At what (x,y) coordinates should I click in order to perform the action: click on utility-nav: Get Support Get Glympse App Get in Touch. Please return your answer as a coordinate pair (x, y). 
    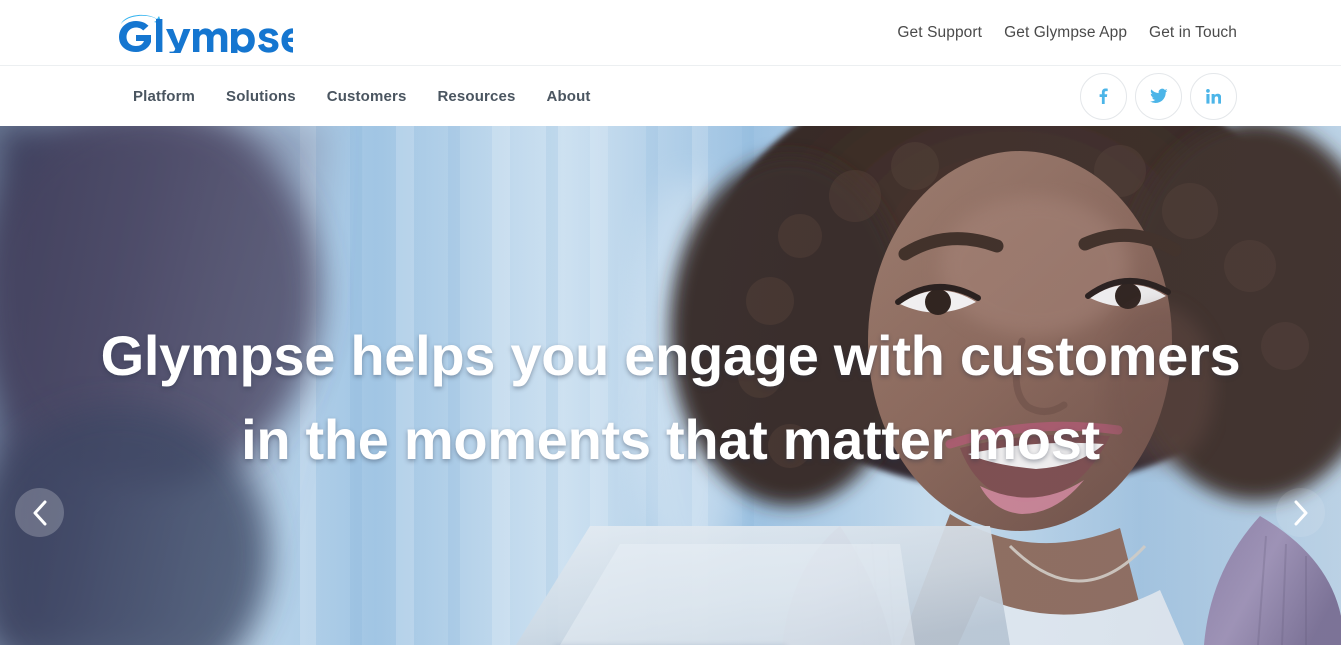
    Looking at the image, I should click on (1067, 33).